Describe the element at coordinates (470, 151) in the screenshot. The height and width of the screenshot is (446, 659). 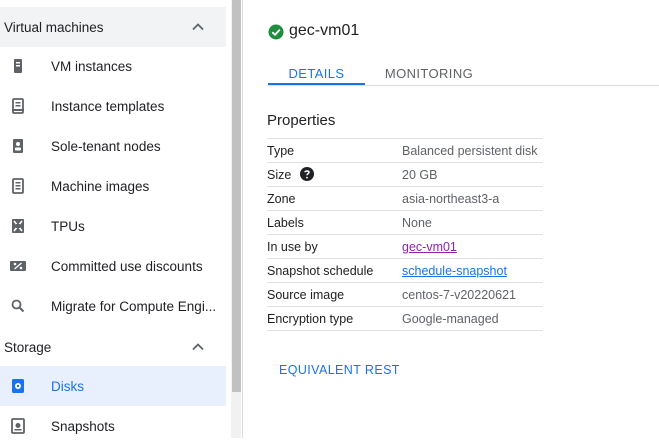
I see `property-value: Balanced persistent disk` at that location.